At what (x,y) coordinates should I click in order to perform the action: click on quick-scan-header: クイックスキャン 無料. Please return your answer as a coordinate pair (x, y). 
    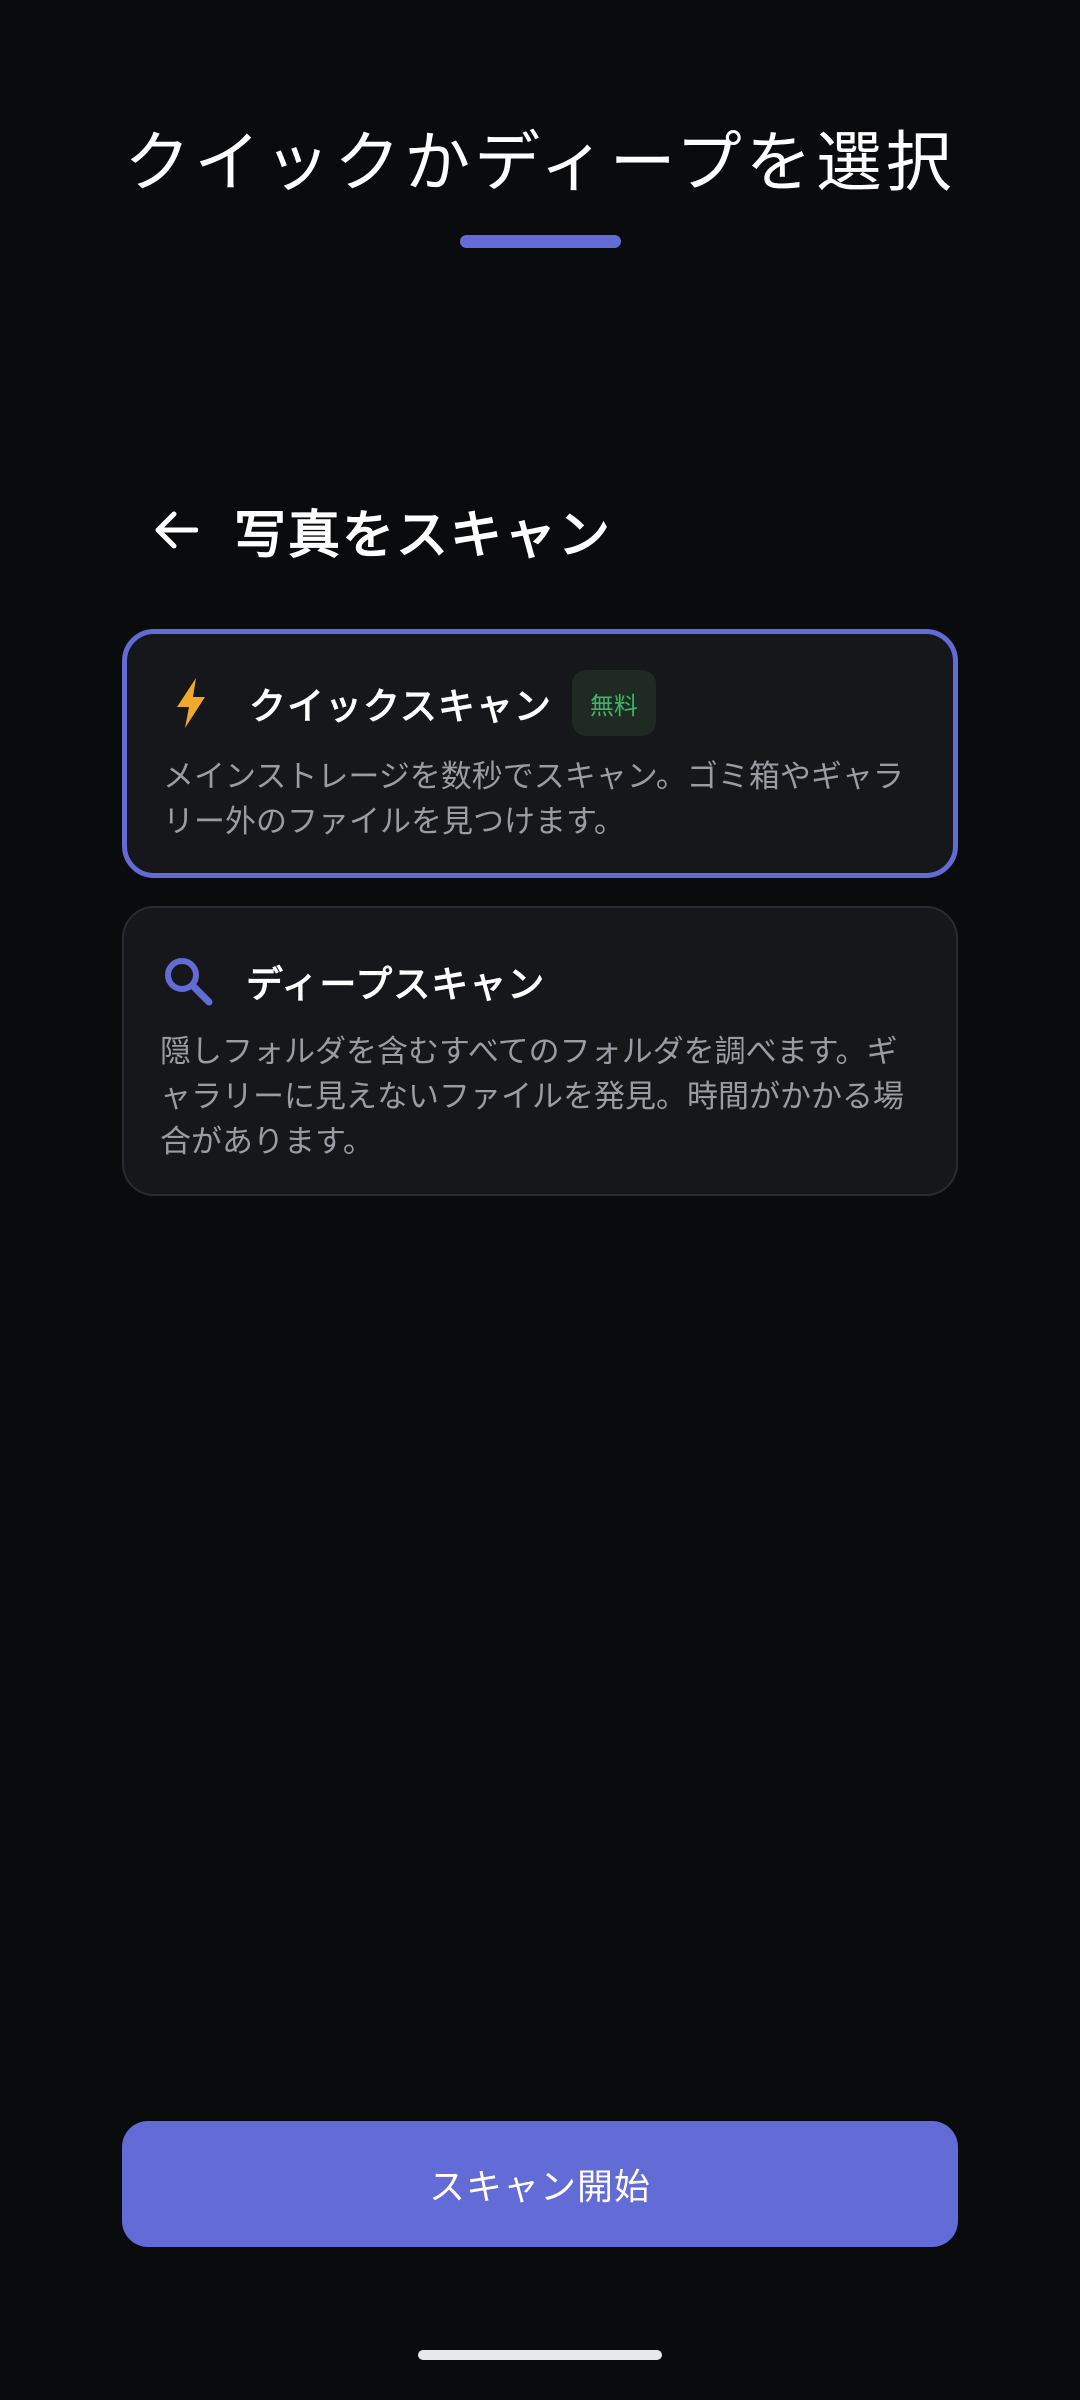
    Looking at the image, I should click on (409, 703).